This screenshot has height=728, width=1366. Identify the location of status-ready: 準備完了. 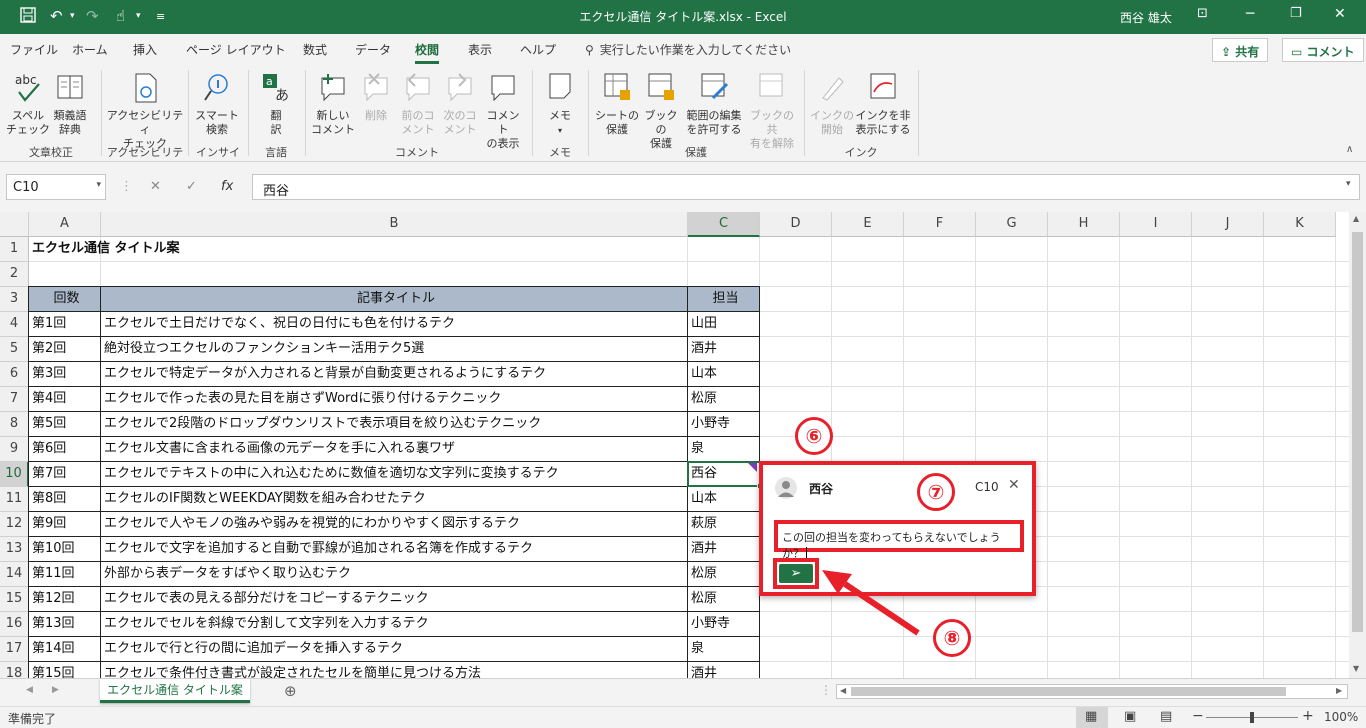
(32, 719).